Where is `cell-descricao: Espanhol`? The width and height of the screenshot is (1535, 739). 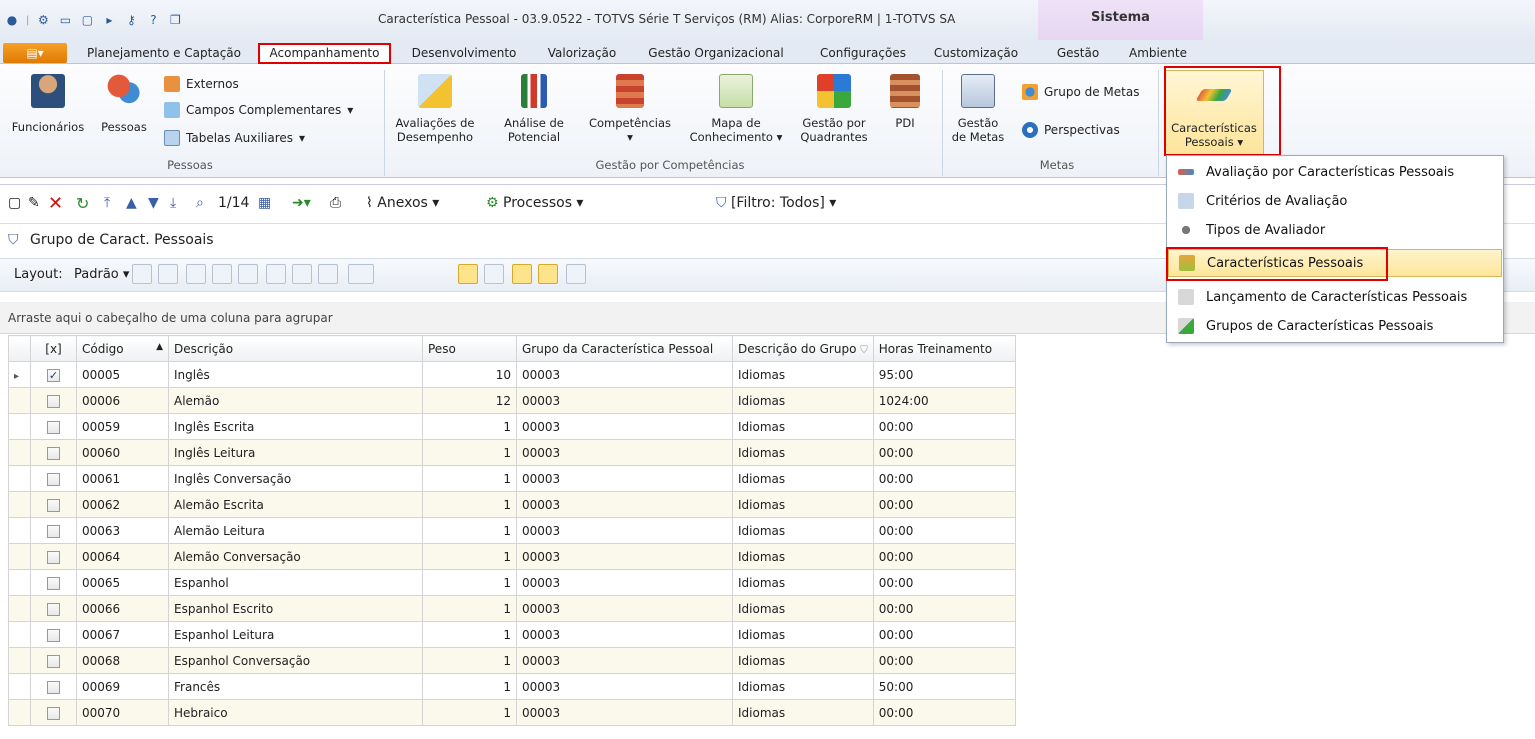
cell-descricao: Espanhol is located at coordinates (295, 582).